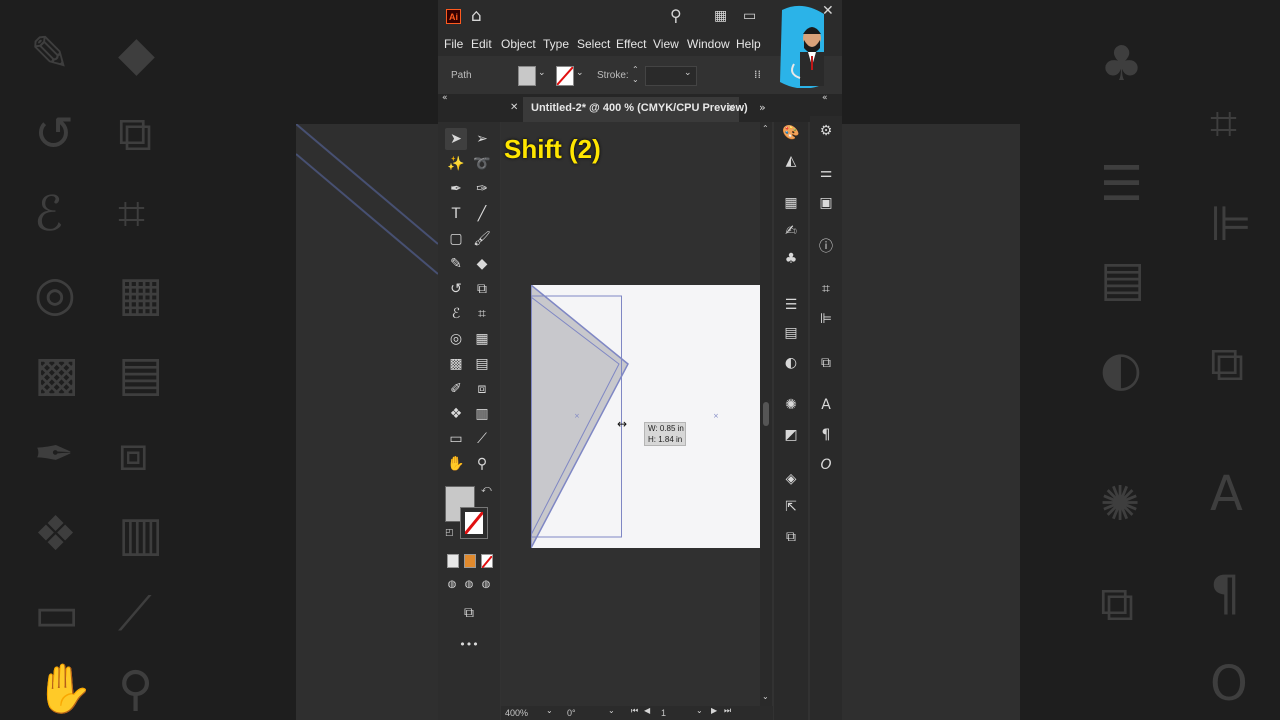 The width and height of the screenshot is (1280, 720). What do you see at coordinates (482, 464) in the screenshot?
I see `zoom-tool-icon: ⚲` at bounding box center [482, 464].